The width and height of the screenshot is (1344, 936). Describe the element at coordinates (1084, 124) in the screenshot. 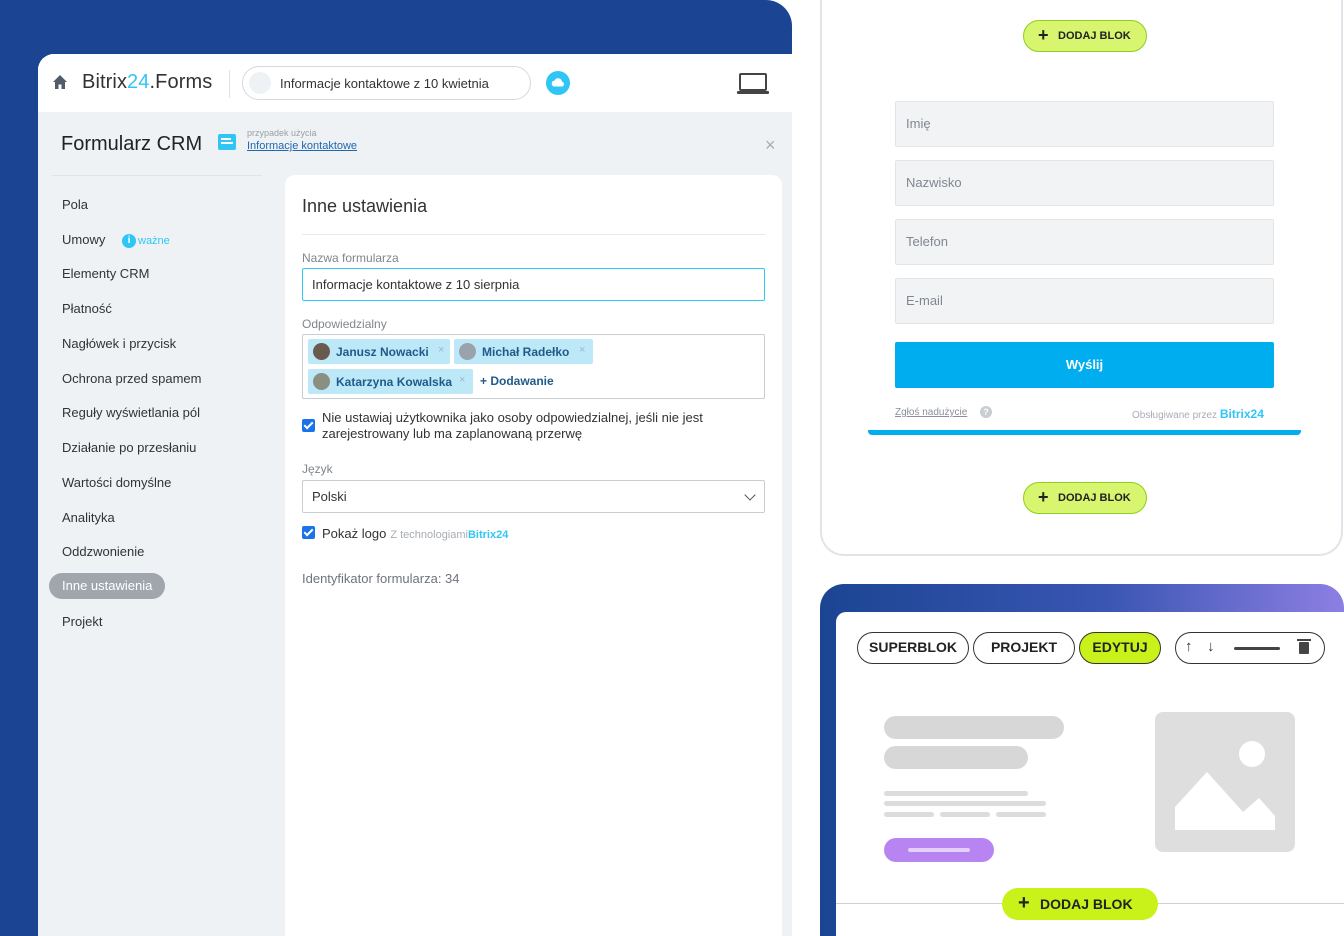

I see `first-name-field: Imię` at that location.